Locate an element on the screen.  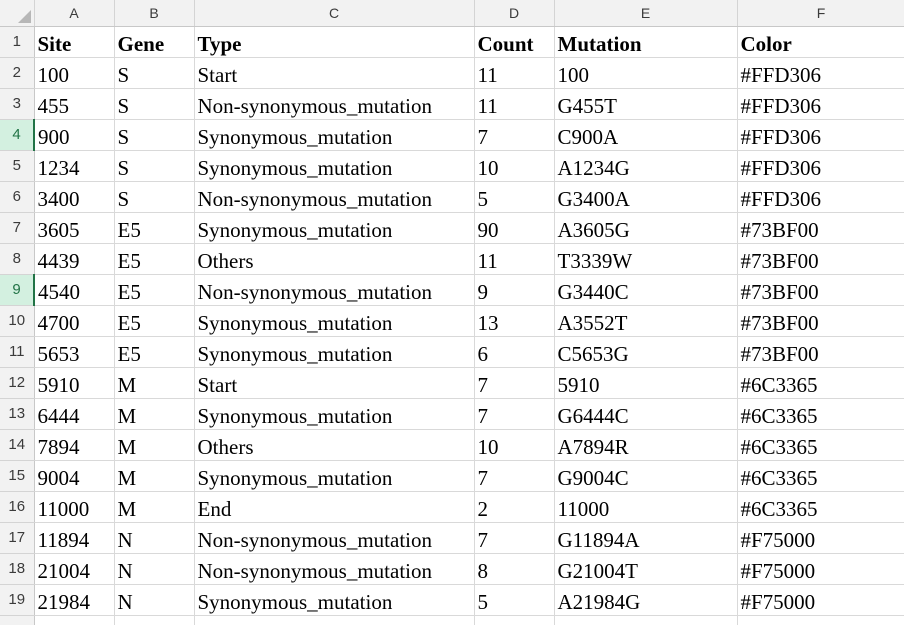
row-header: 1 is located at coordinates (17, 42).